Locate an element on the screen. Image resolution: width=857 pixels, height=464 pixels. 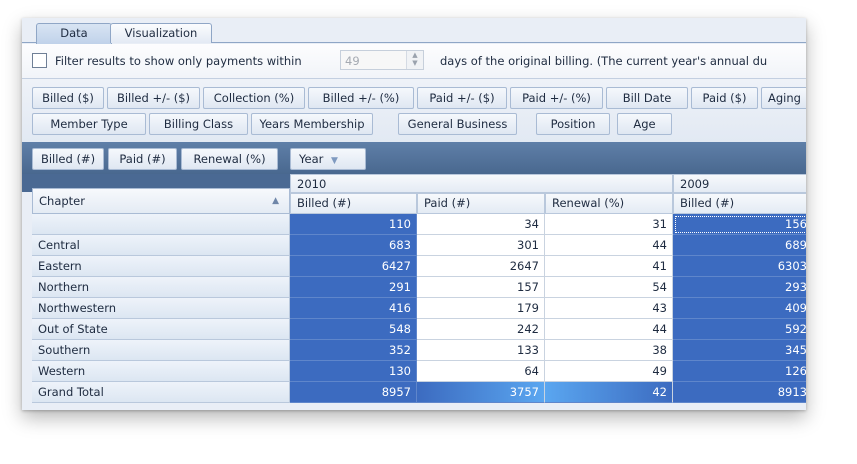
grand-total-label: Grand Total is located at coordinates (161, 392).